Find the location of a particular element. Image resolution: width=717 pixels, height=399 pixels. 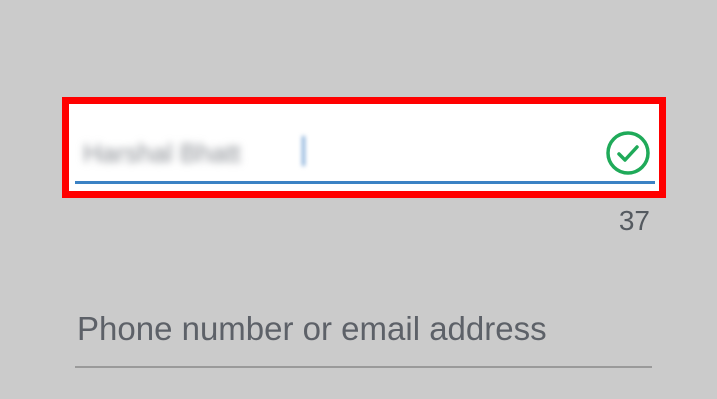

text-cursor is located at coordinates (303, 151).